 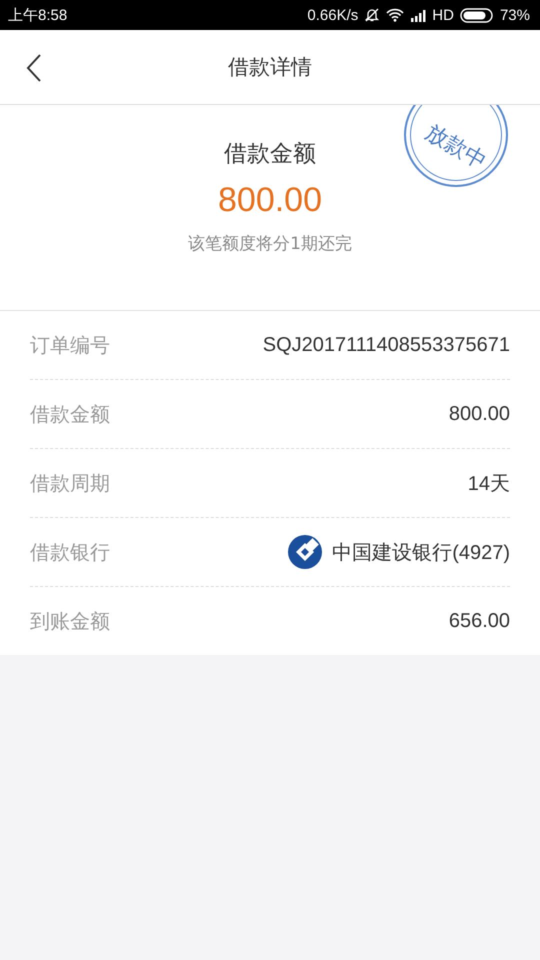 What do you see at coordinates (332, 15) in the screenshot?
I see `network-speed: 0.66K/s` at bounding box center [332, 15].